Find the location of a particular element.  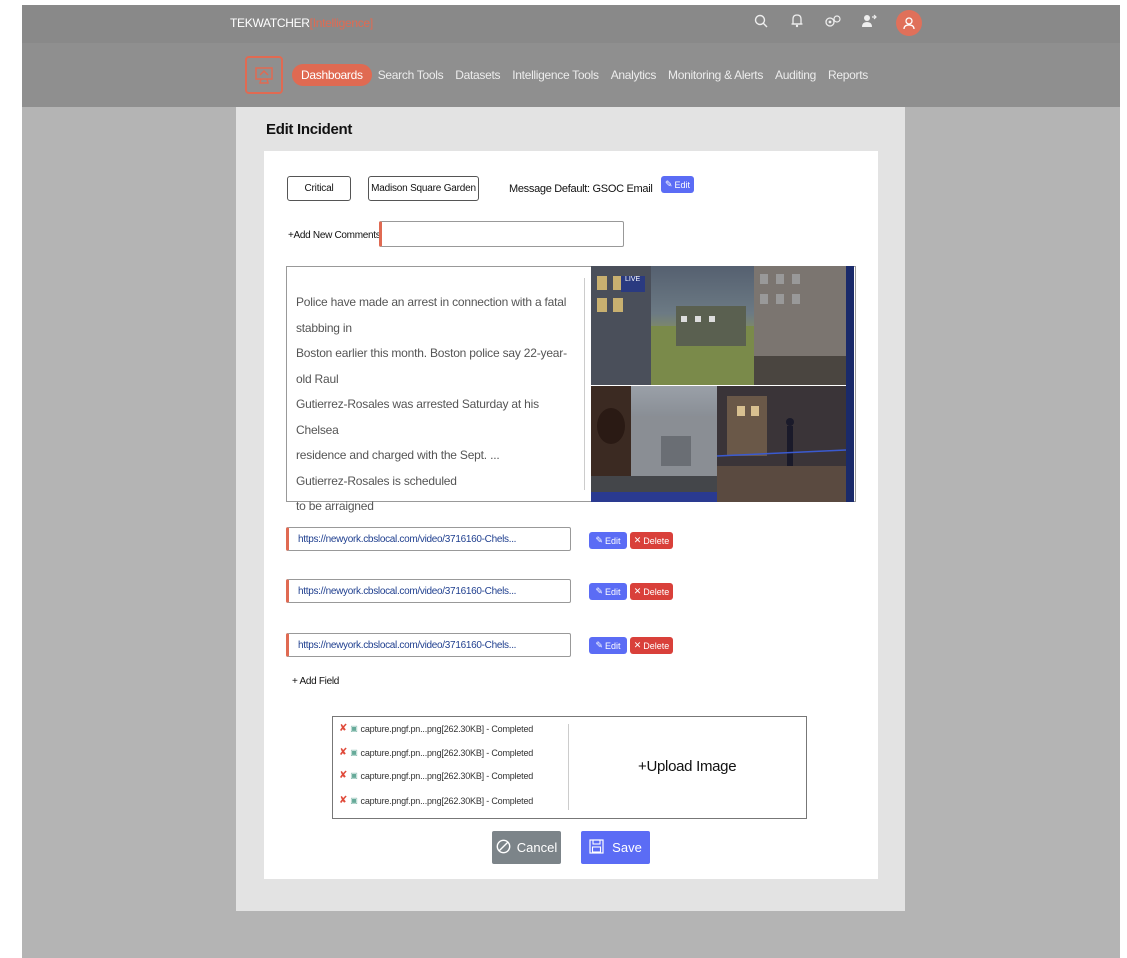

home-dashboard-icon is located at coordinates (264, 75).